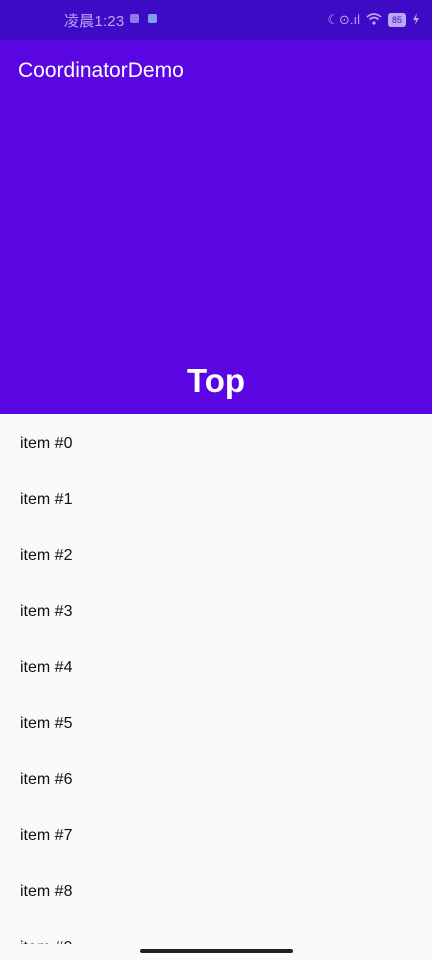  Describe the element at coordinates (216, 890) in the screenshot. I see `list-item: item #8` at that location.